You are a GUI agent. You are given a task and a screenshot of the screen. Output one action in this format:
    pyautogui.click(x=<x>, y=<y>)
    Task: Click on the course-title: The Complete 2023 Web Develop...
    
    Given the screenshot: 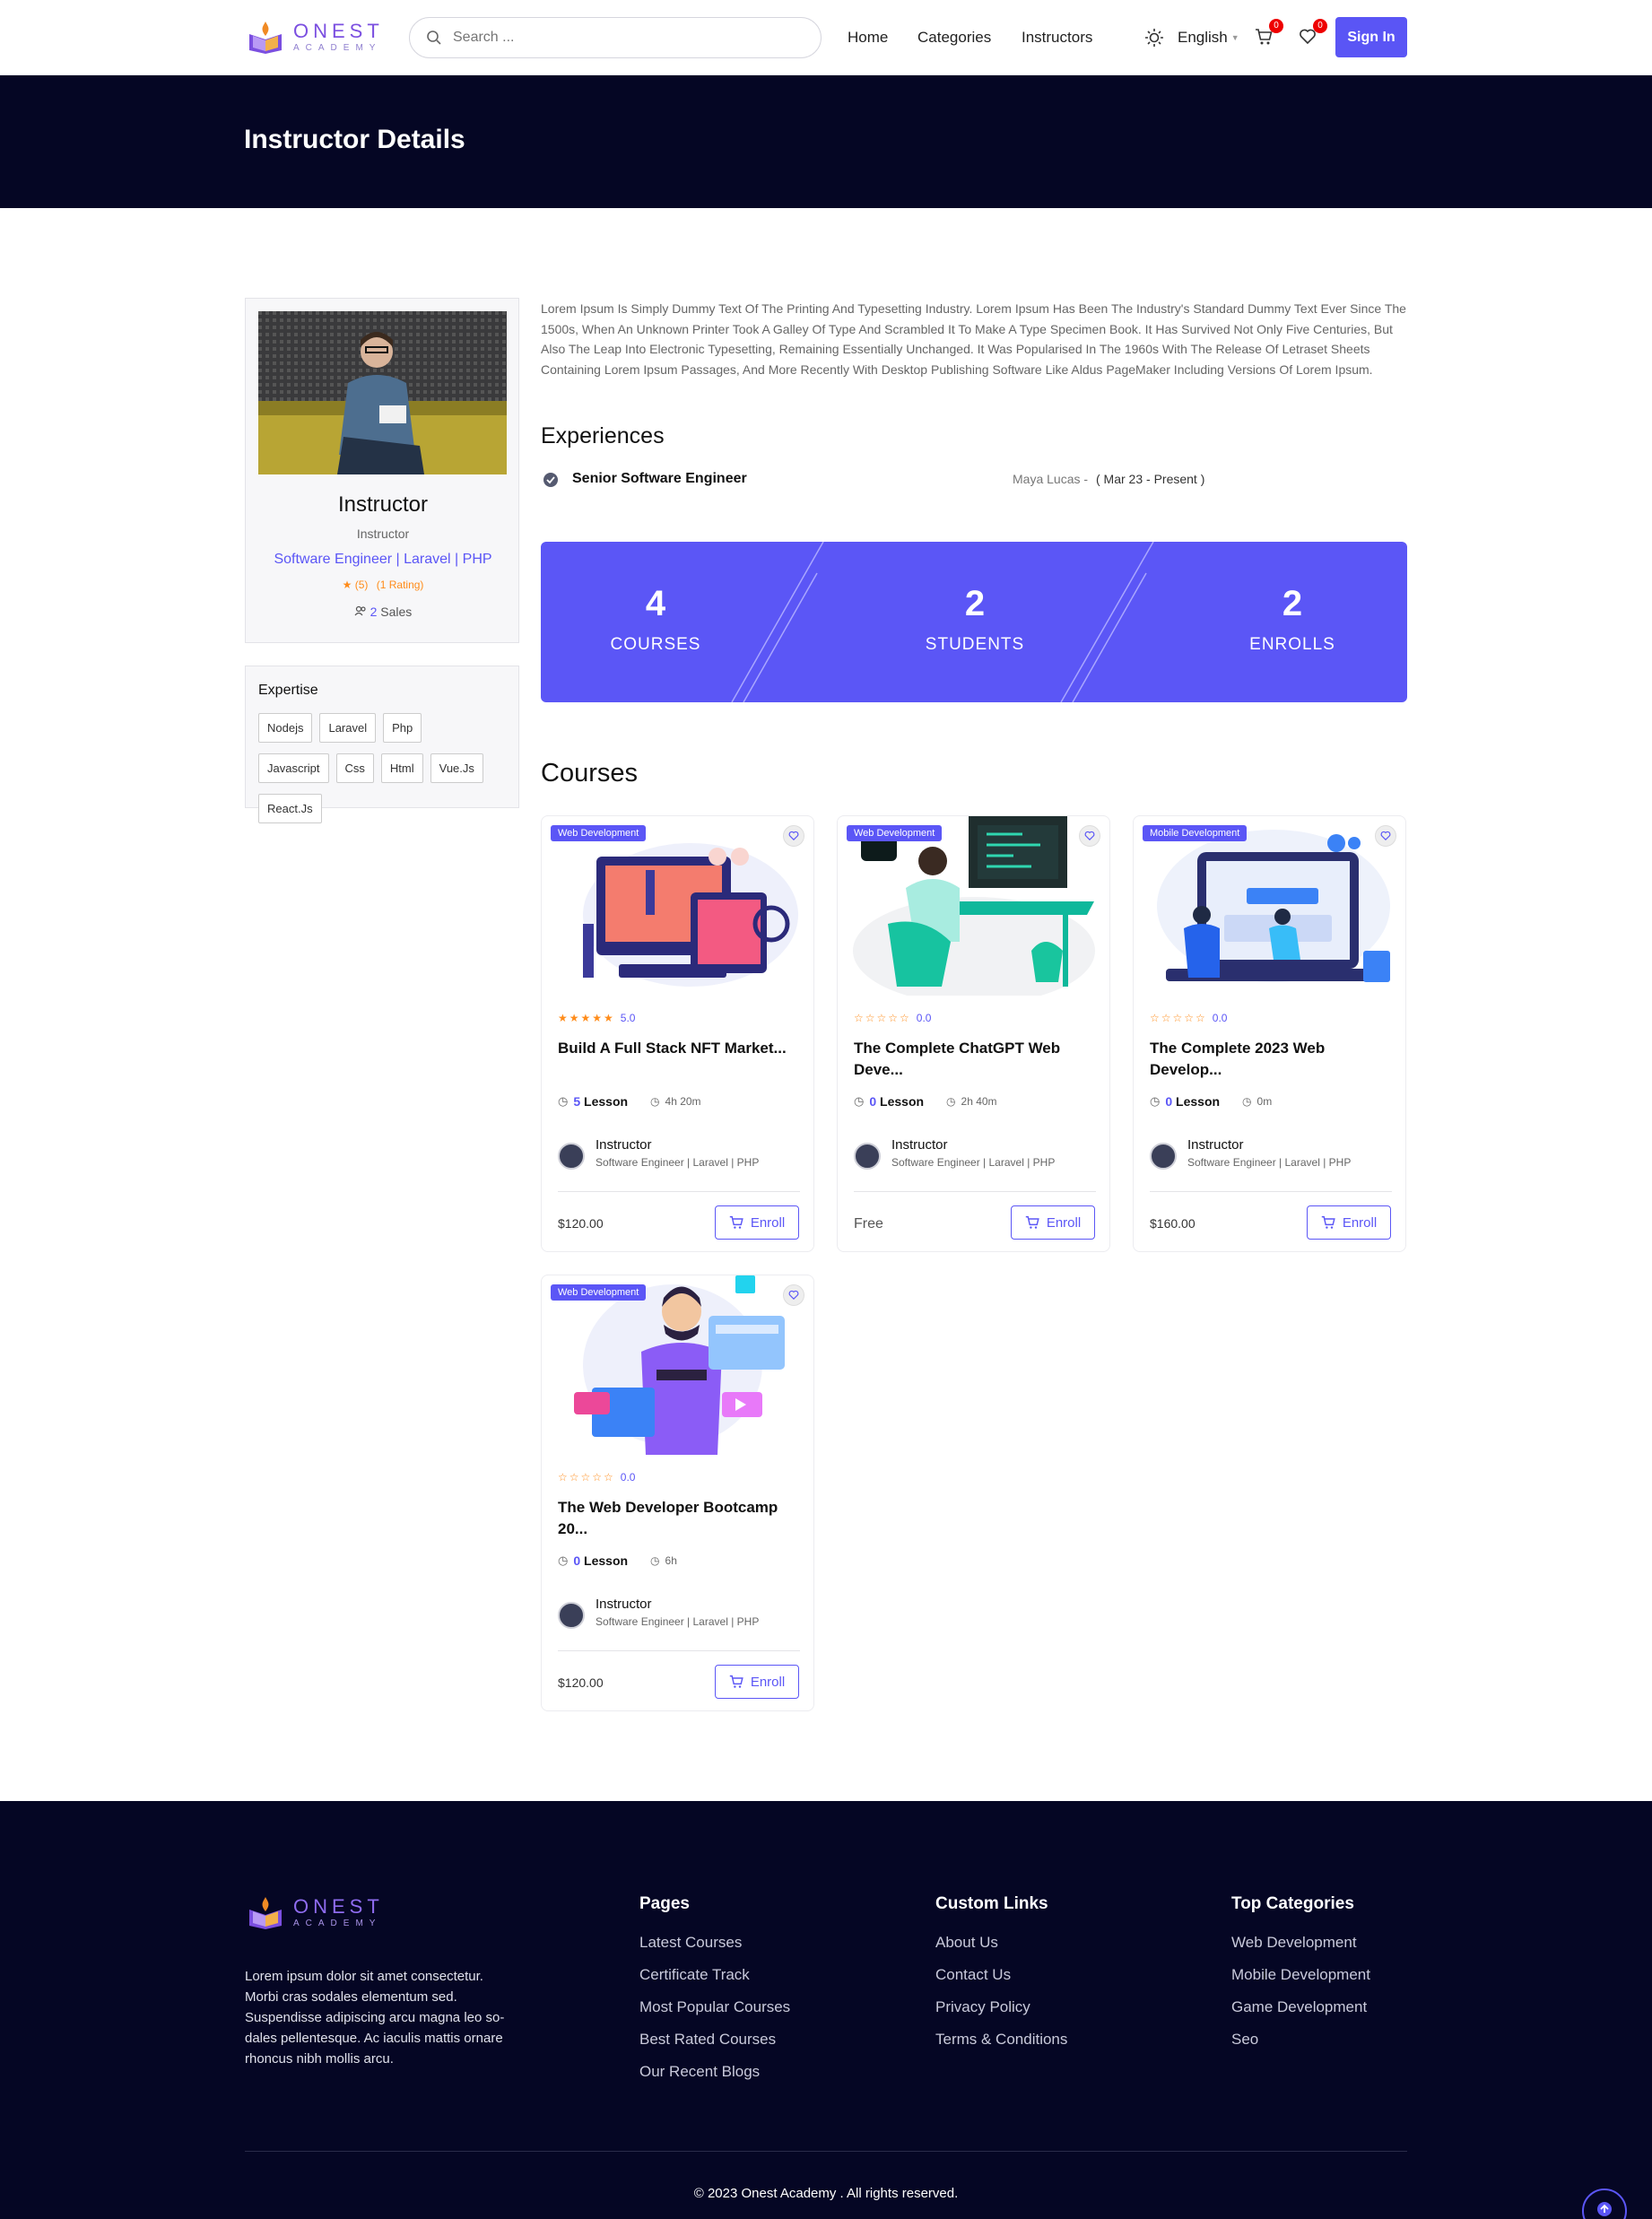 What is the action you would take?
    pyautogui.click(x=1268, y=1059)
    